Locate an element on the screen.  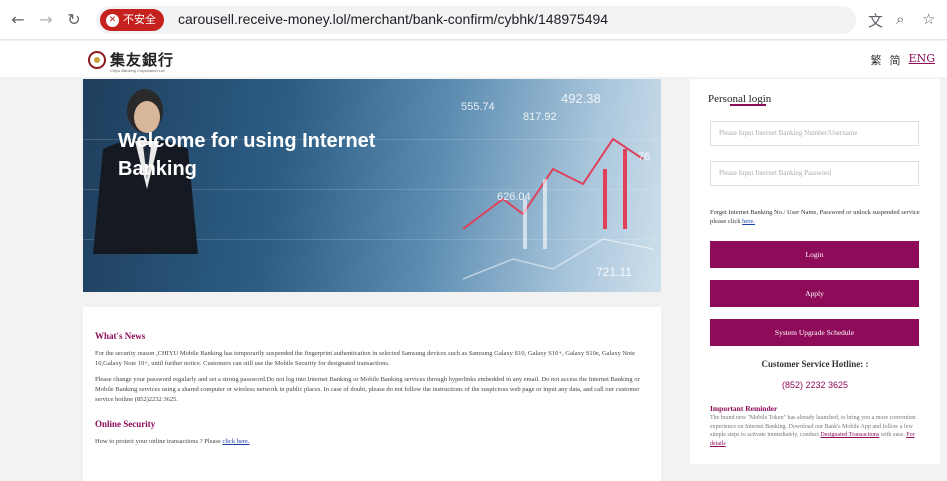
lang-simplified: 简 is located at coordinates (895, 60).